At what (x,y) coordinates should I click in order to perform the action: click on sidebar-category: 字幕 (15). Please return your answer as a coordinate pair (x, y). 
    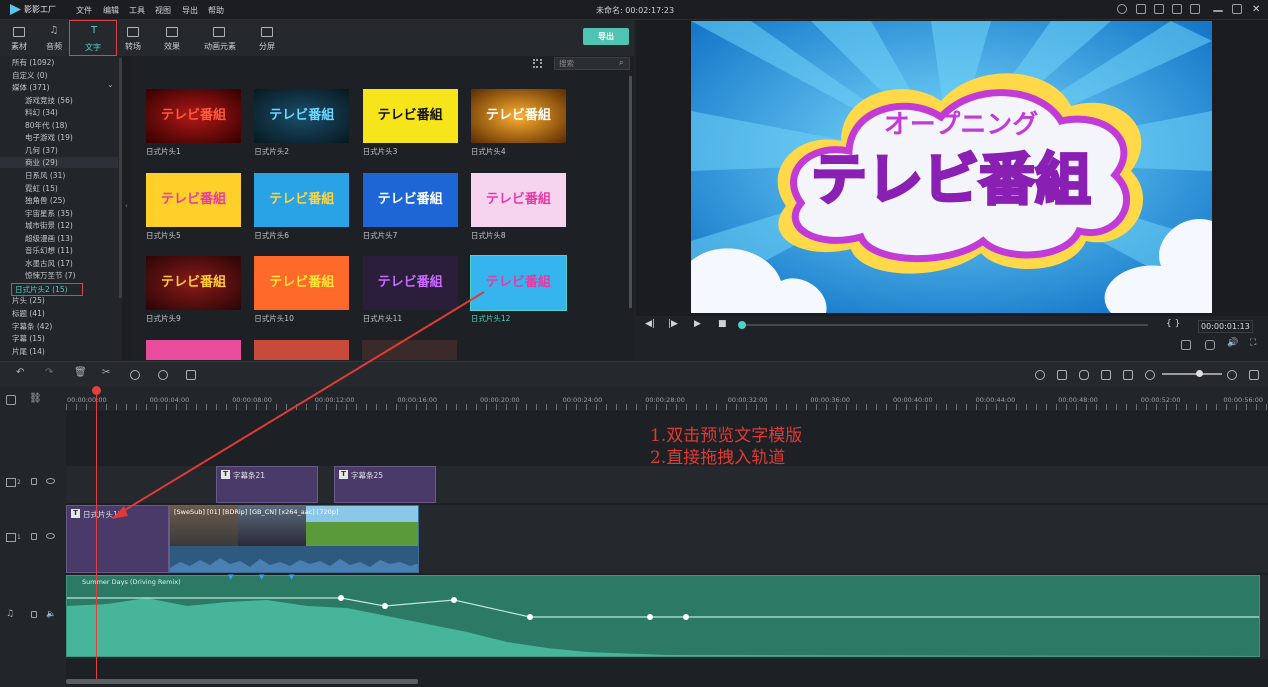
    Looking at the image, I should click on (28, 338).